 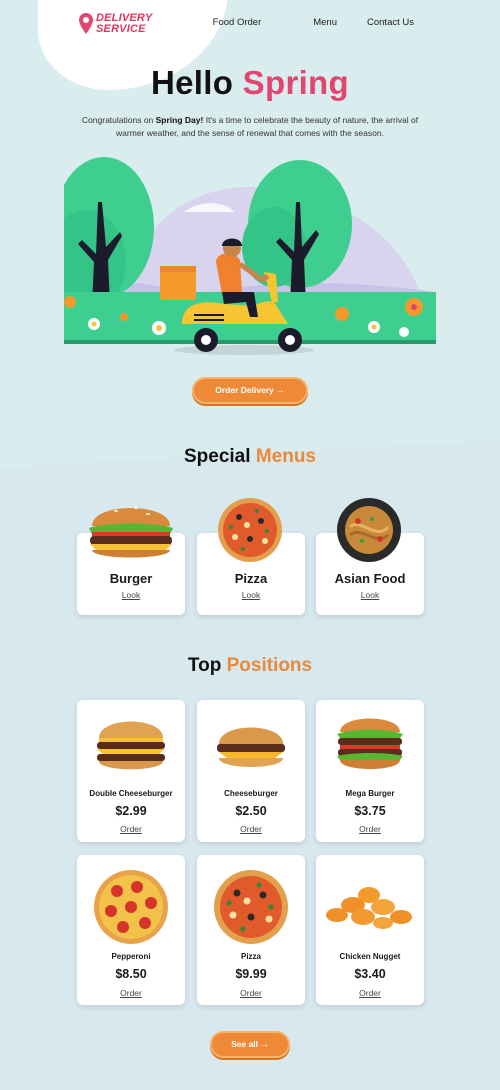 I want to click on position-price: $3.75, so click(x=370, y=811).